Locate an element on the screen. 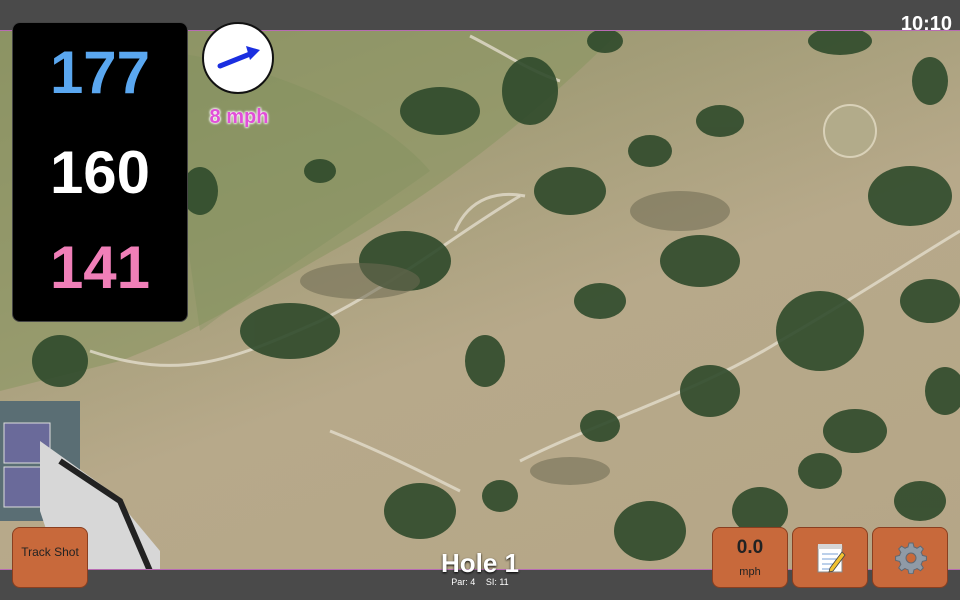 This screenshot has width=960, height=600. middle-distance: 160 is located at coordinates (100, 172).